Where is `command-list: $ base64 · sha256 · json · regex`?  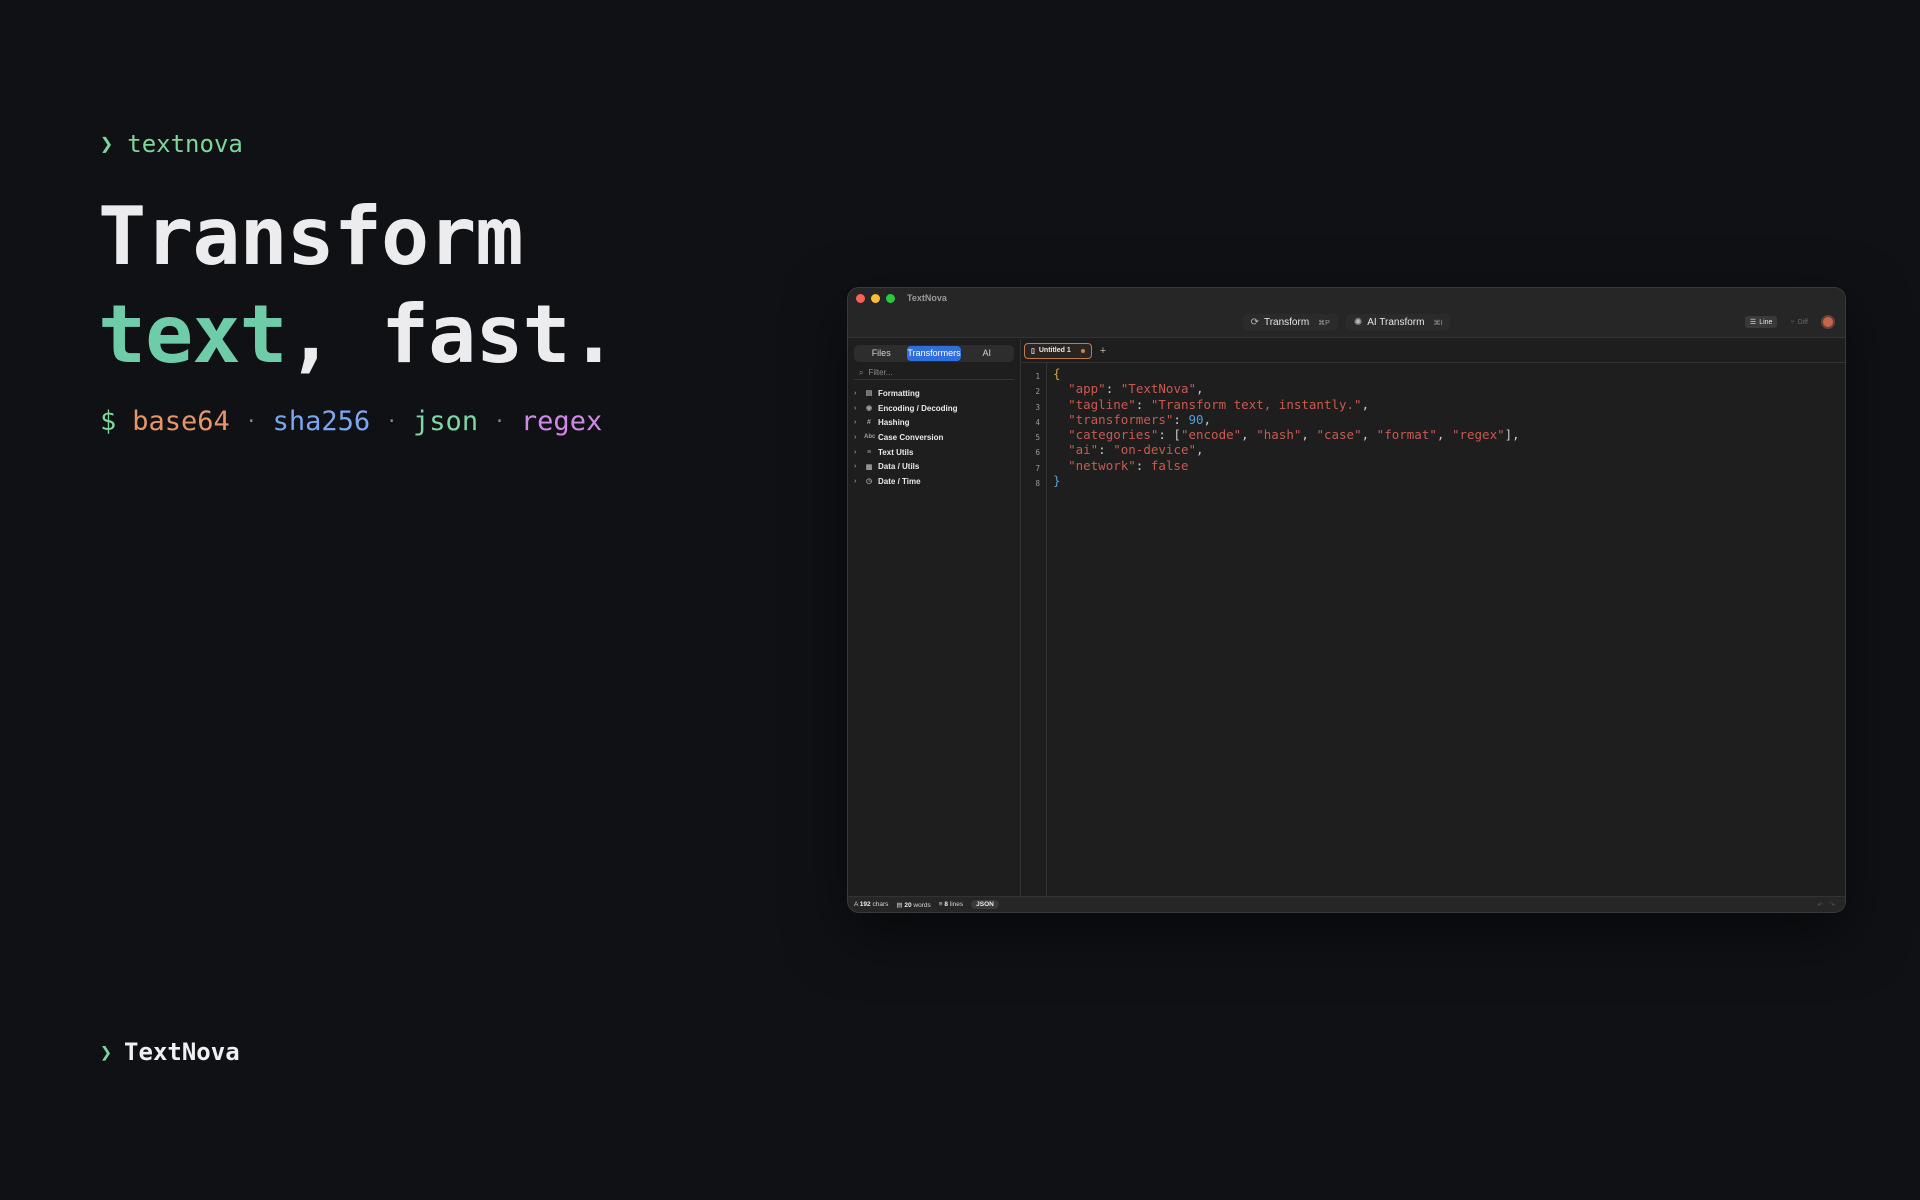 command-list: $ base64 · sha256 · json · regex is located at coordinates (351, 421).